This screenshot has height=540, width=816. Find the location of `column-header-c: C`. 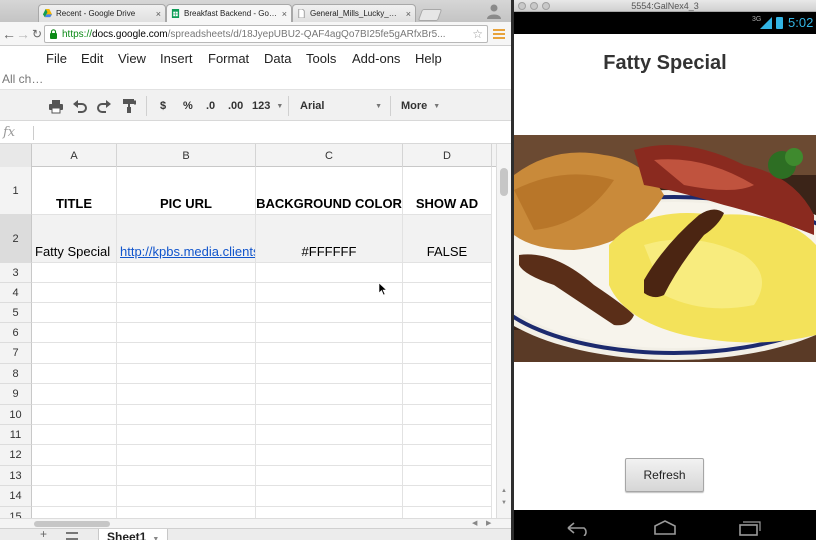

column-header-c: C is located at coordinates (329, 155).